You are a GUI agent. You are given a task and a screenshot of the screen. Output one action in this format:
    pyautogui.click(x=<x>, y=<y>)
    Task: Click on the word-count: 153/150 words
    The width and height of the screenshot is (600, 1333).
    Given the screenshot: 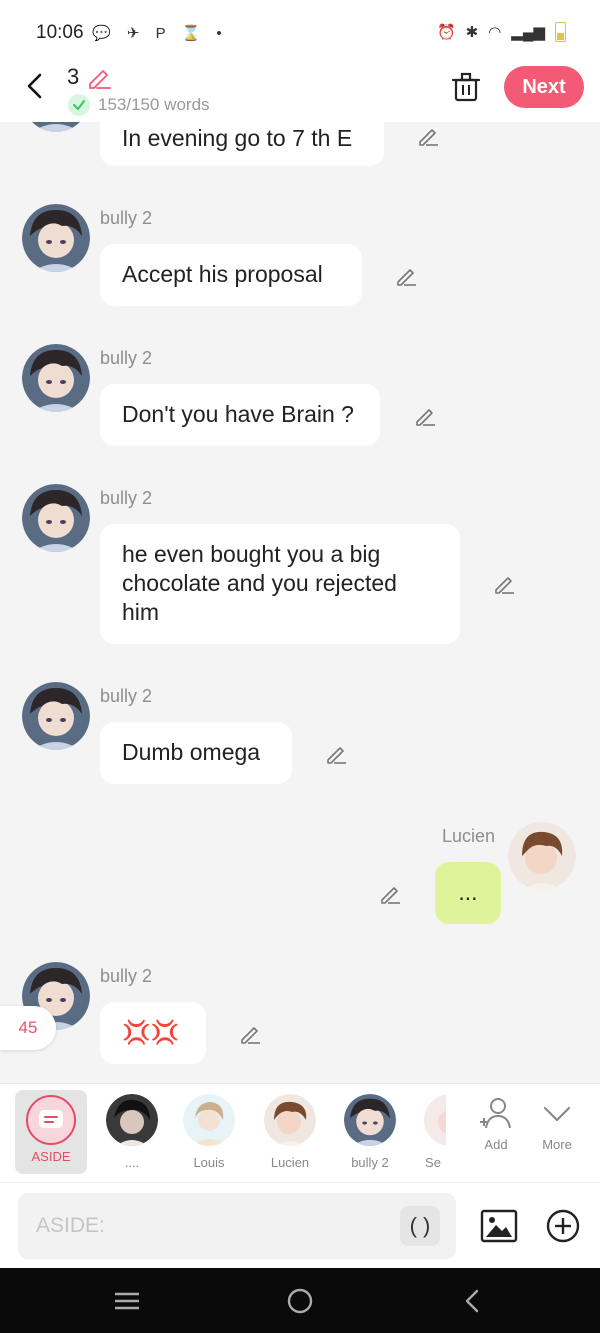 What is the action you would take?
    pyautogui.click(x=139, y=105)
    